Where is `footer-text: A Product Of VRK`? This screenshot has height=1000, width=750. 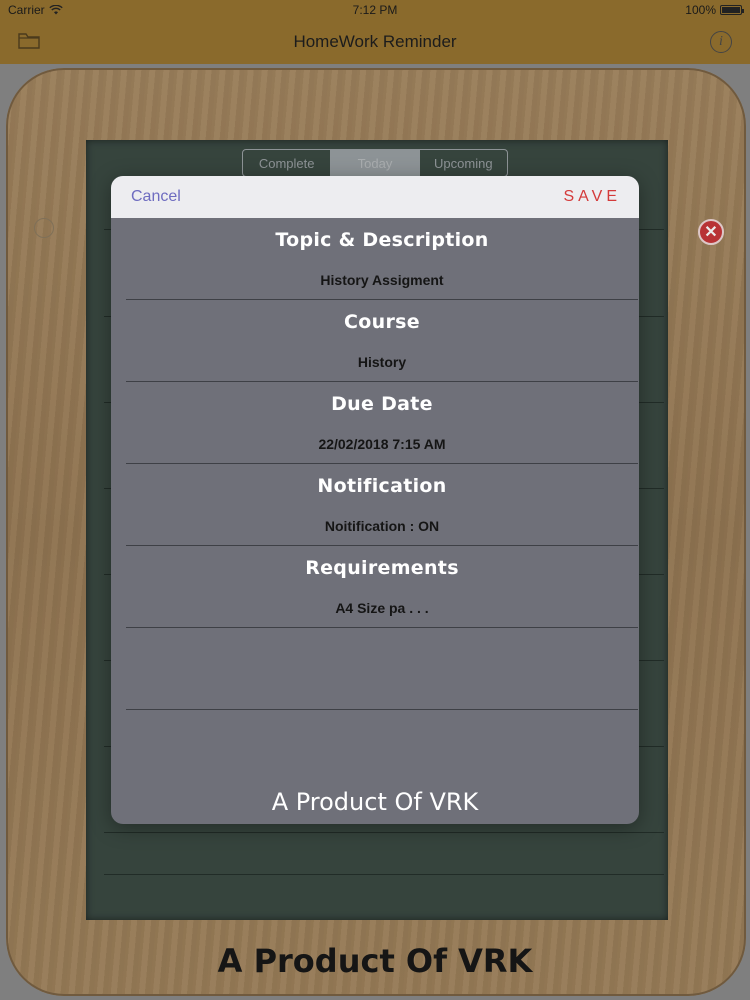
footer-text: A Product Of VRK is located at coordinates (375, 961).